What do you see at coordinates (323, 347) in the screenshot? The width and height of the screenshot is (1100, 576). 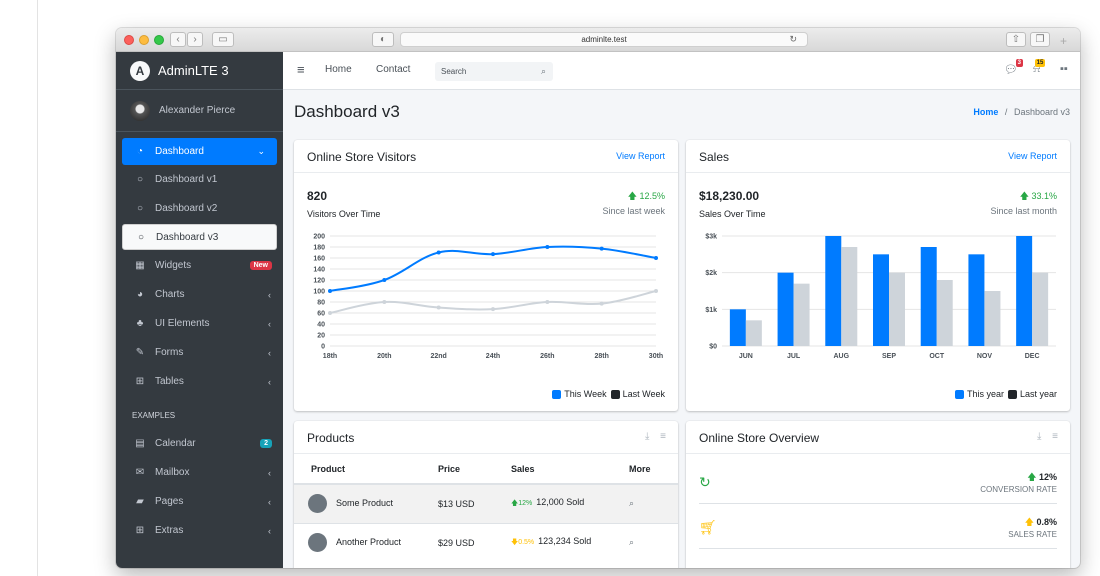 I see `y-tick-label: 0` at bounding box center [323, 347].